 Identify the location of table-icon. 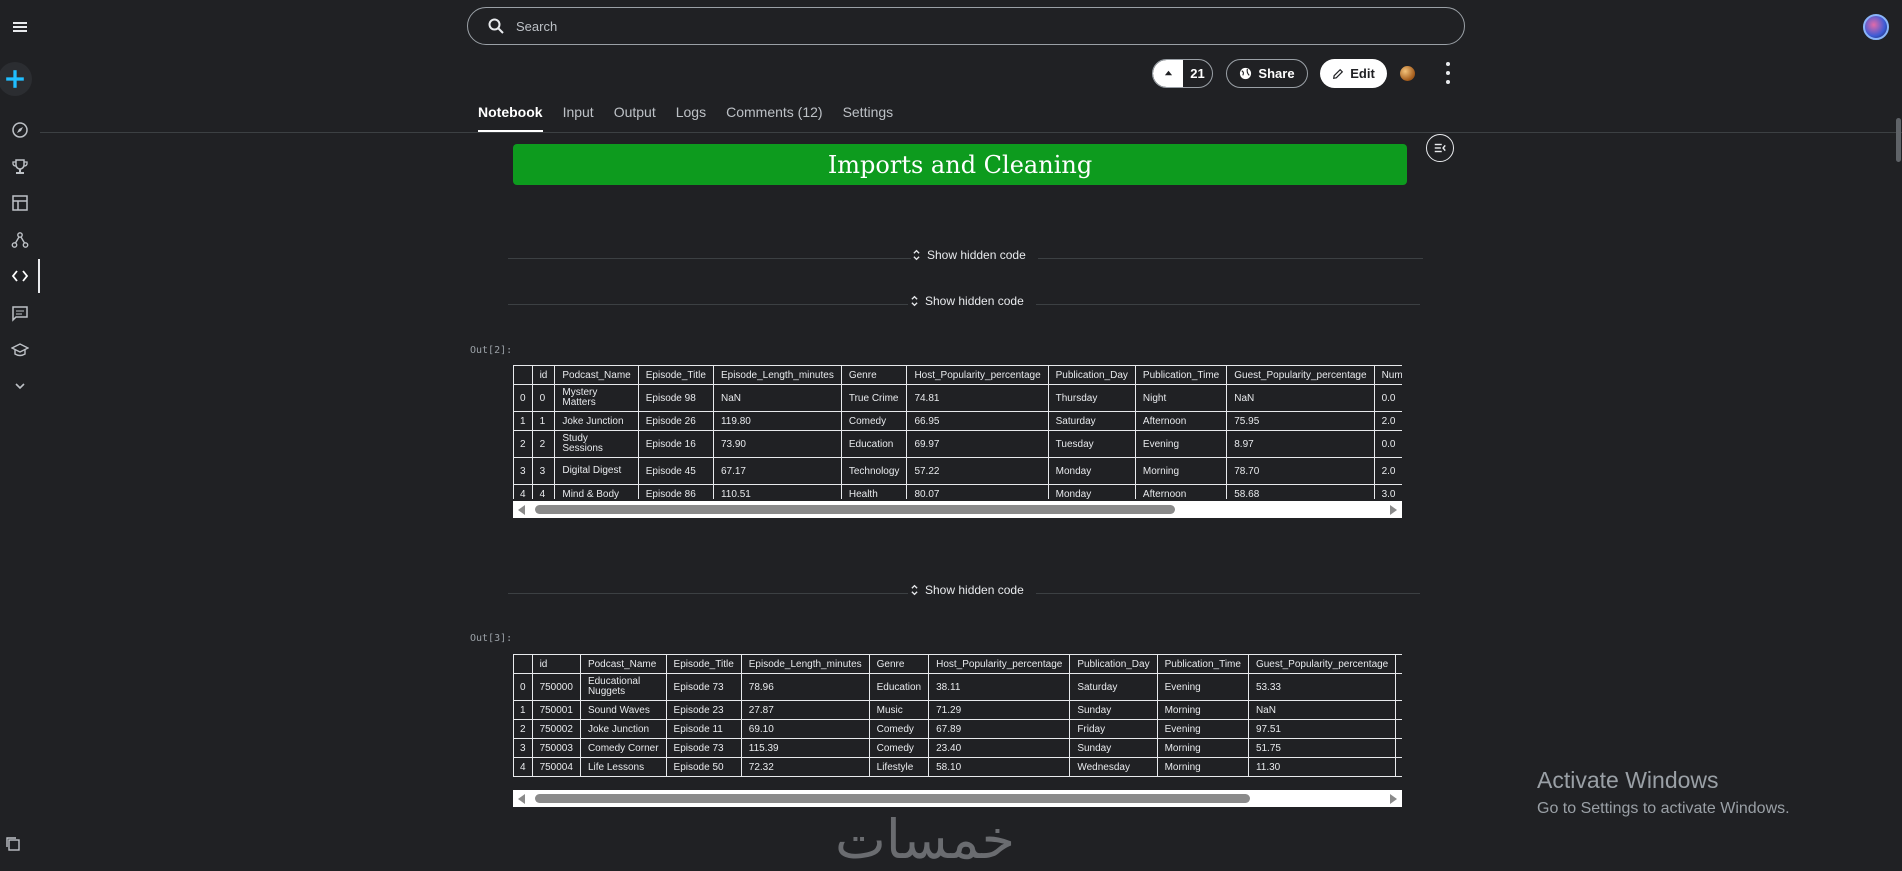
(20, 203).